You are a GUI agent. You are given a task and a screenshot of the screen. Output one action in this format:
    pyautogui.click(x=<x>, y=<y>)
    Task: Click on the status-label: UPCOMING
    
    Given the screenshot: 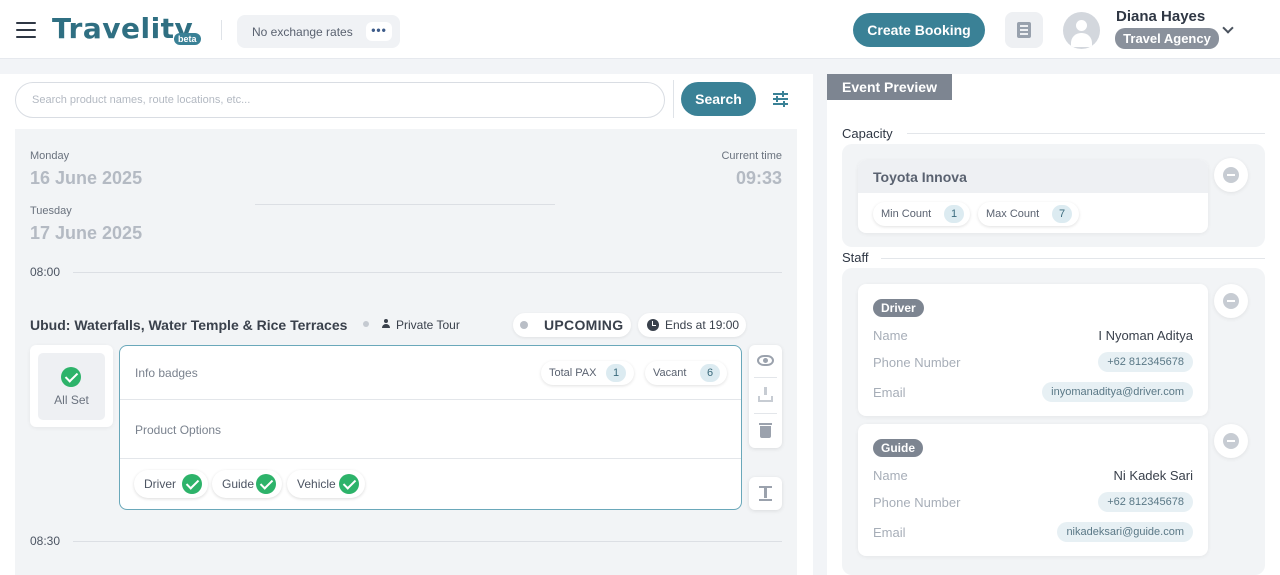 What is the action you would take?
    pyautogui.click(x=584, y=325)
    